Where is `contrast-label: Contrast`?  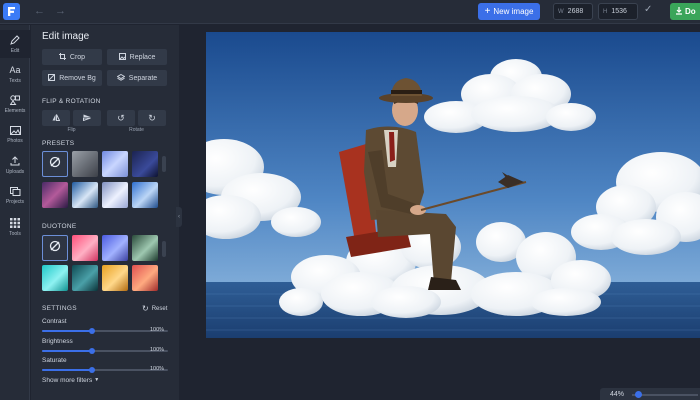
contrast-label: Contrast is located at coordinates (54, 321).